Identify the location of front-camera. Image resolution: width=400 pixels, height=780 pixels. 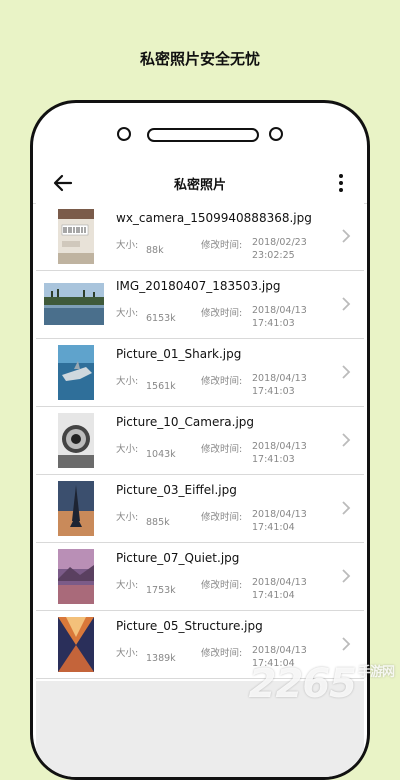
(276, 134).